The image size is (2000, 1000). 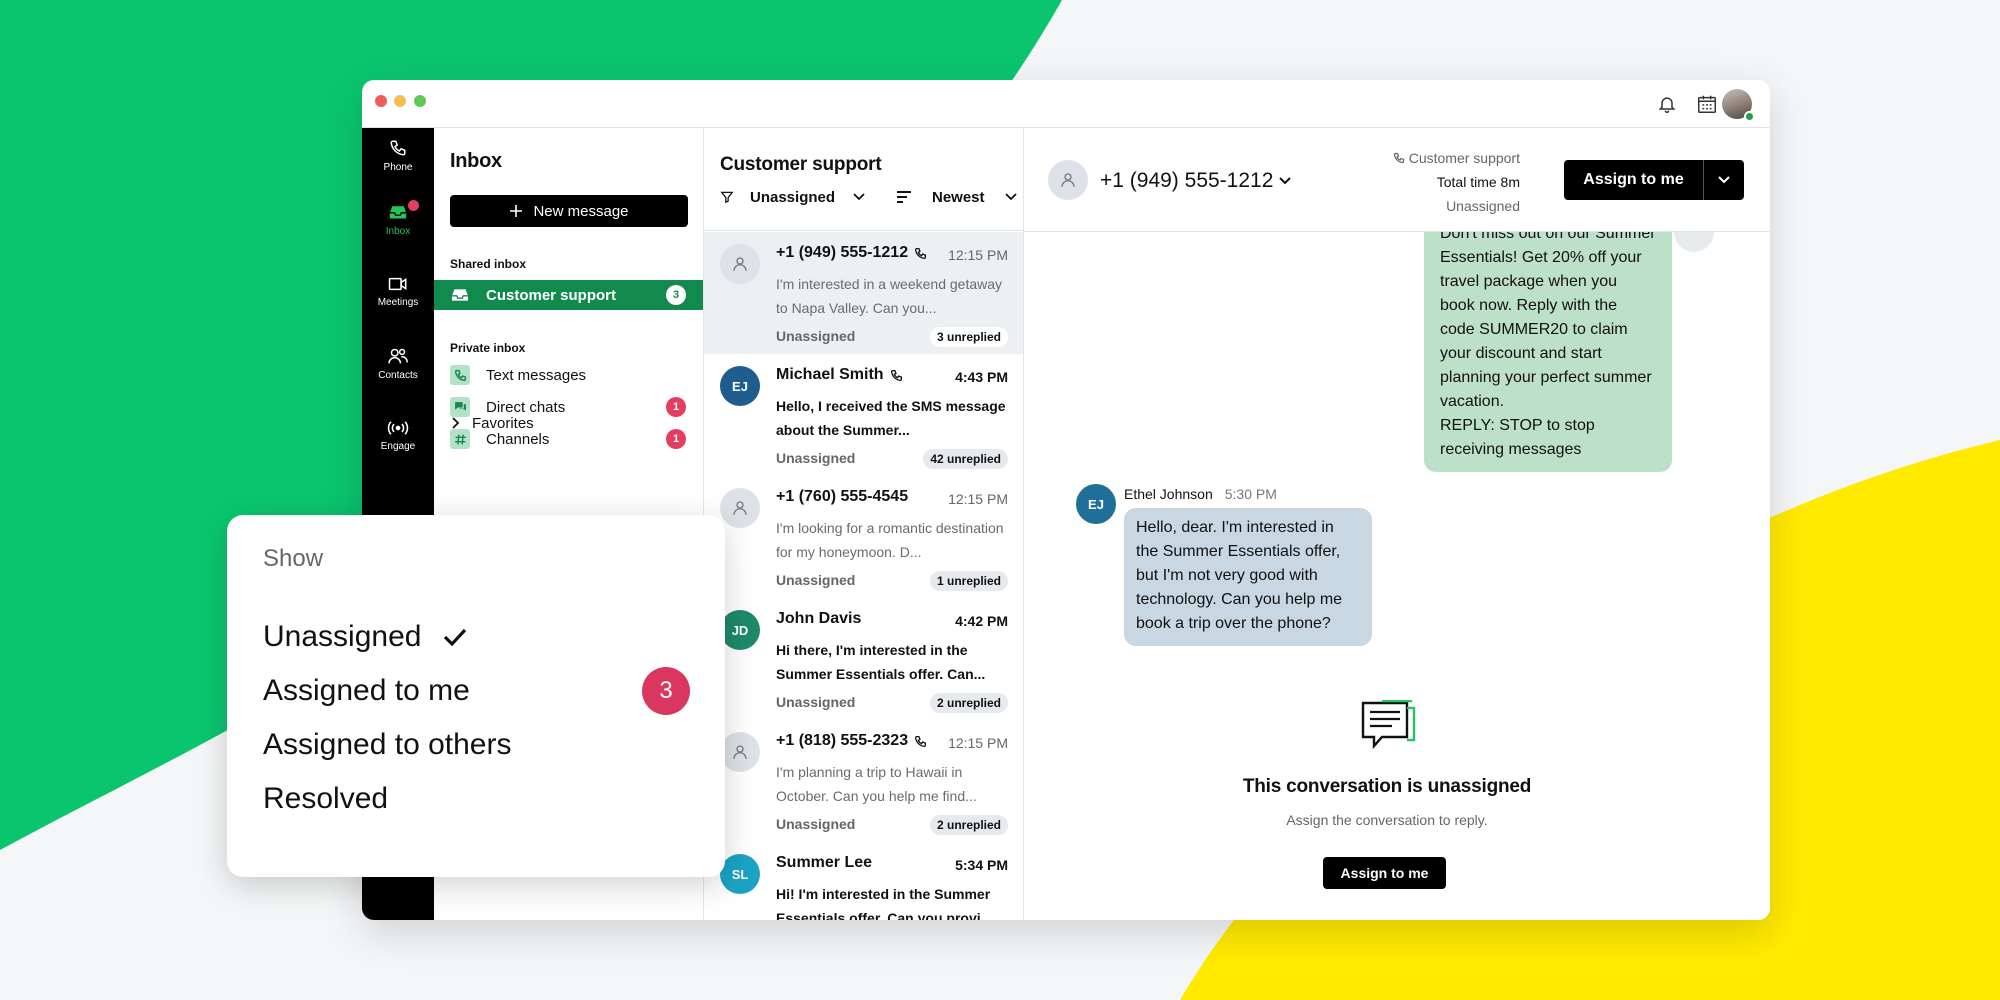 I want to click on window-zoom-dot, so click(x=420, y=101).